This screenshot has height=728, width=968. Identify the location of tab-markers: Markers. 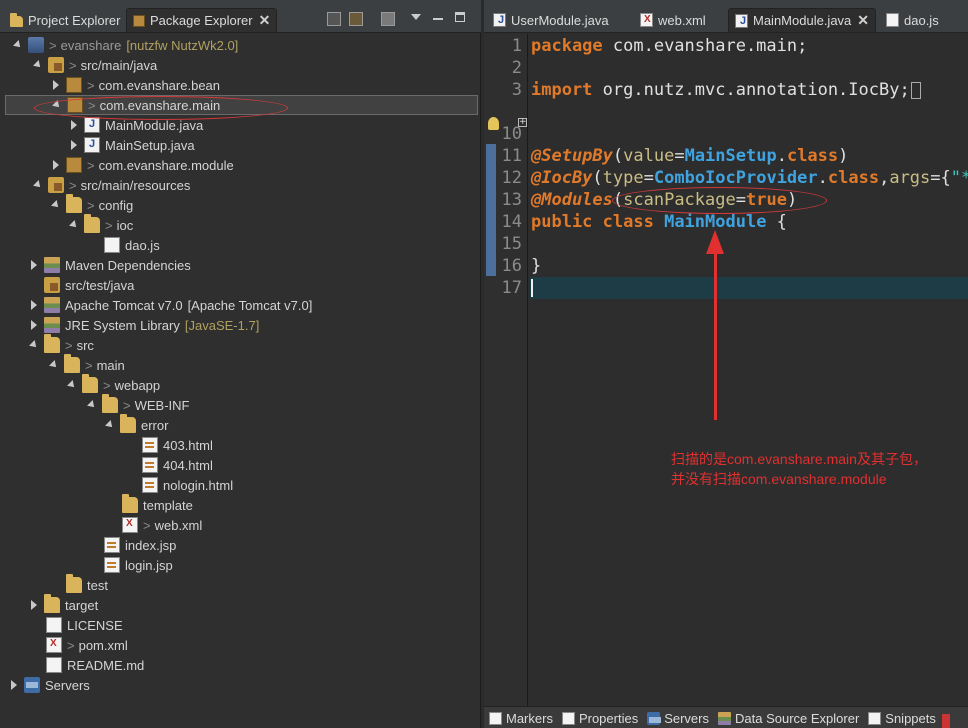
(521, 718).